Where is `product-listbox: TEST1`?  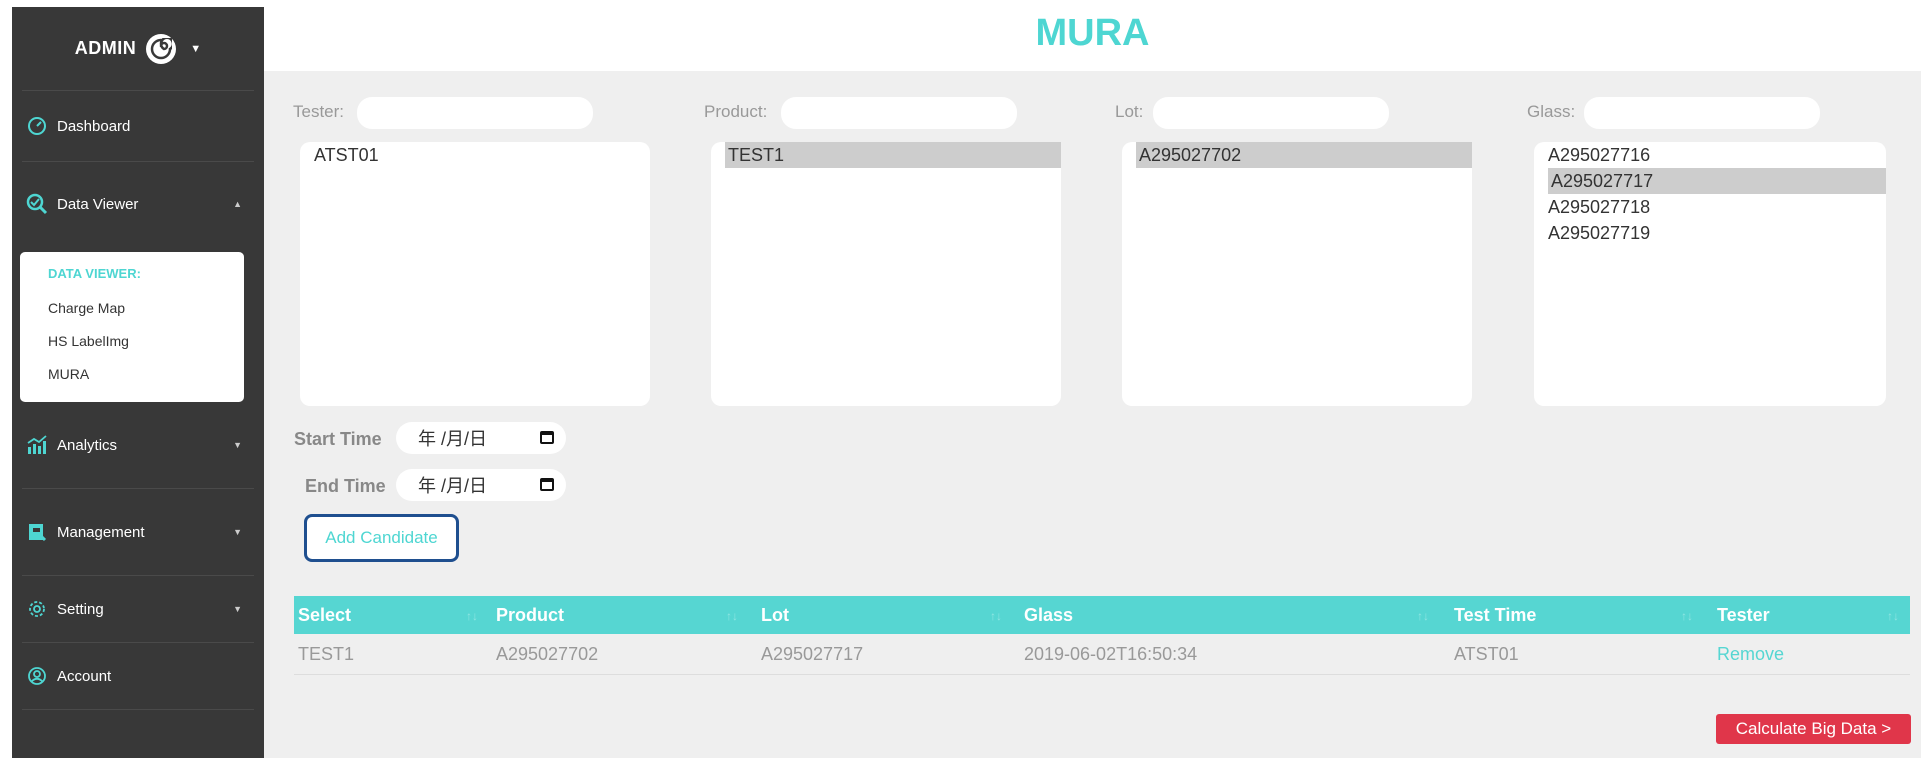 product-listbox: TEST1 is located at coordinates (886, 274).